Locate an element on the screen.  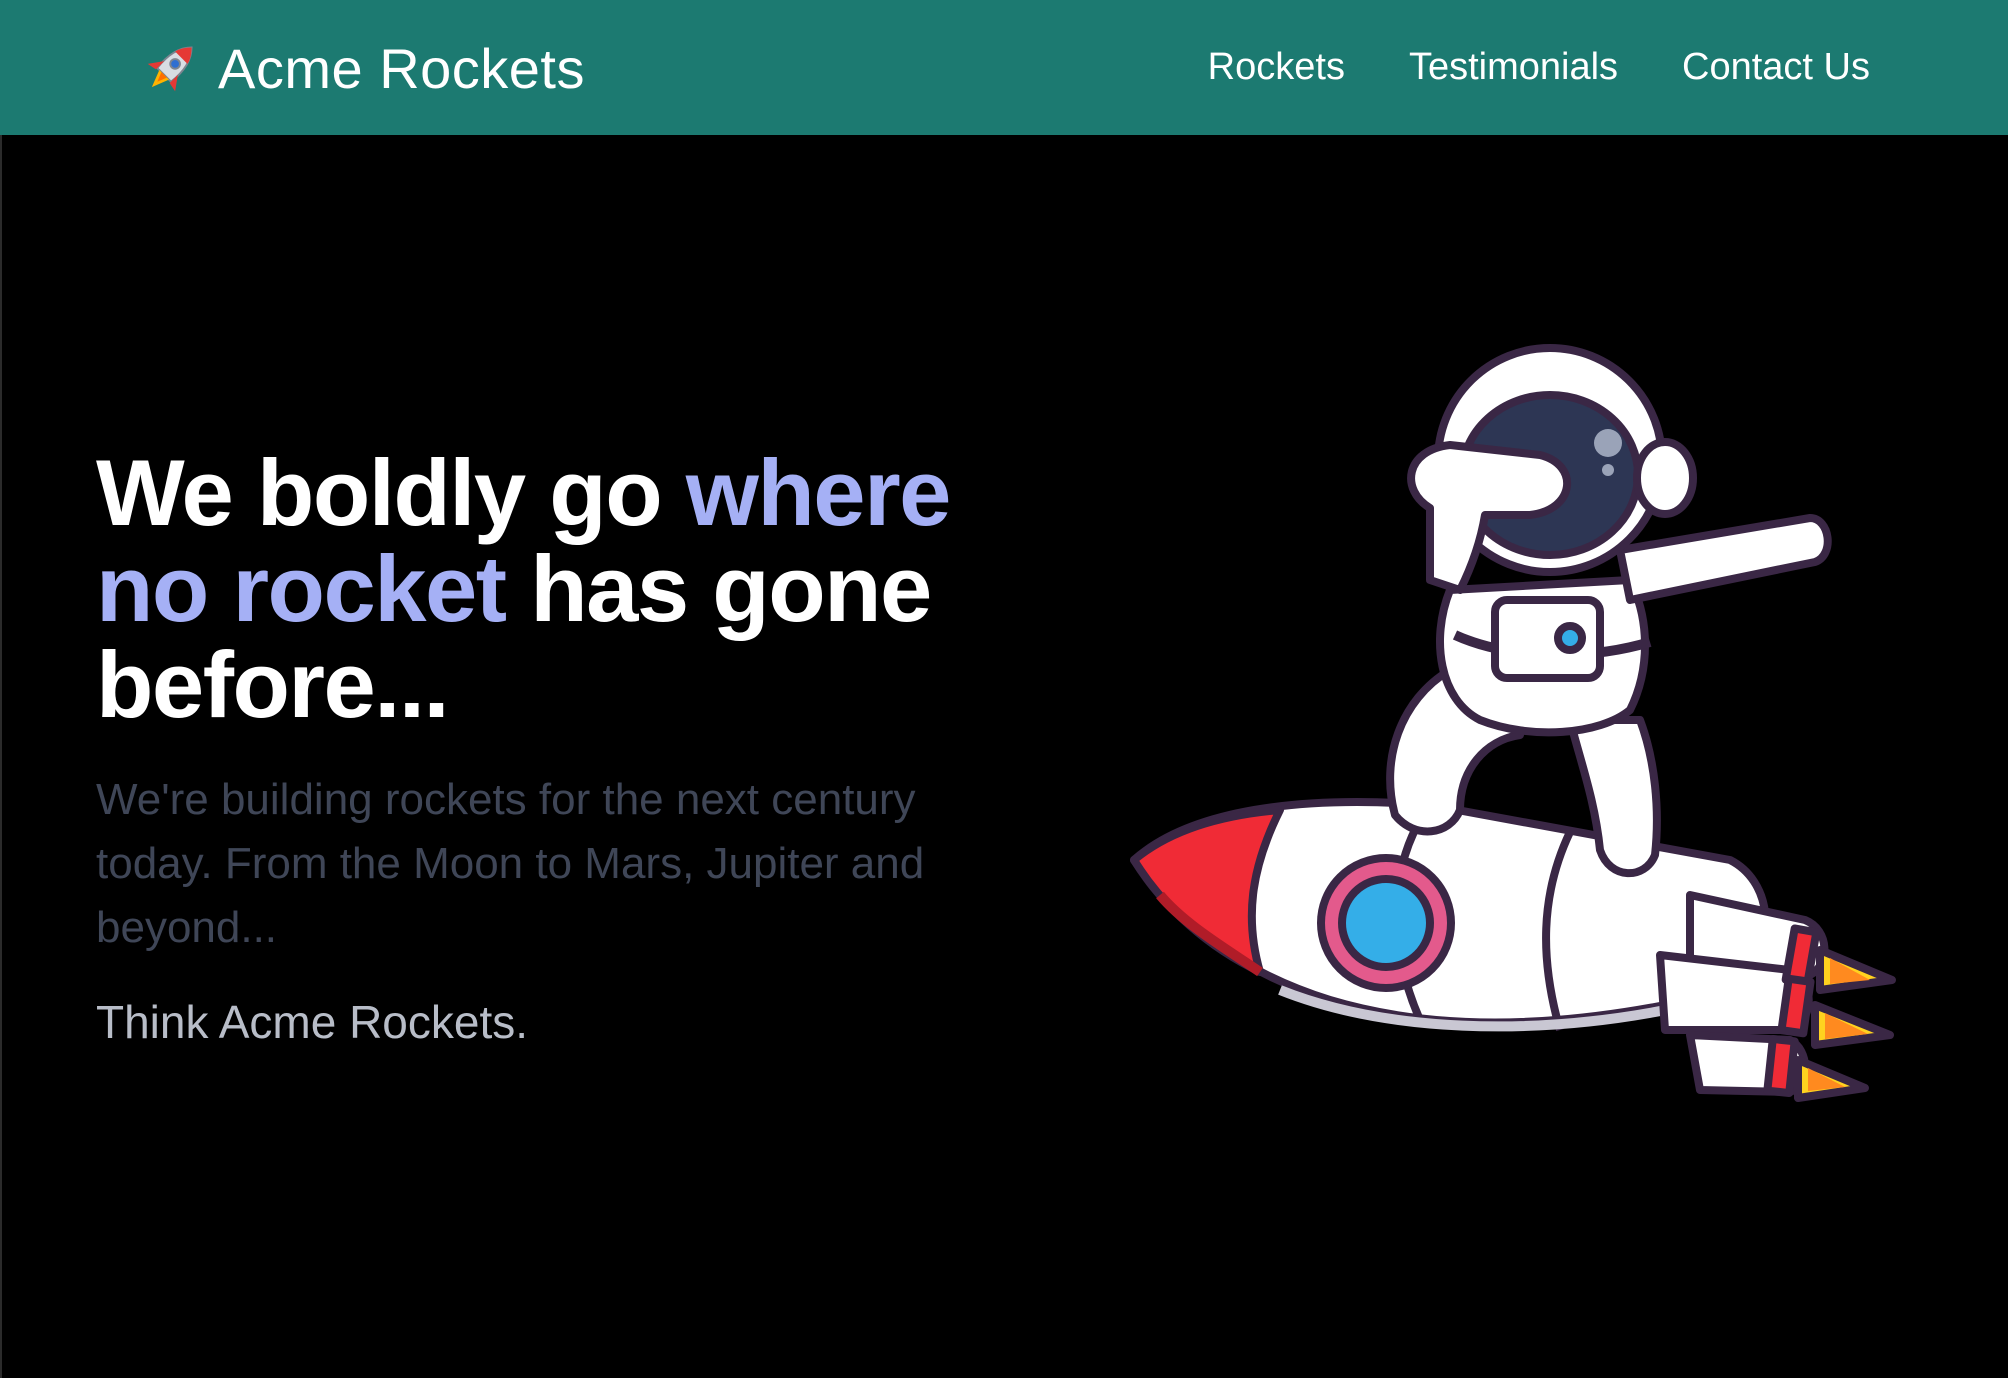
nav-link-rockets: Rockets is located at coordinates (1276, 67).